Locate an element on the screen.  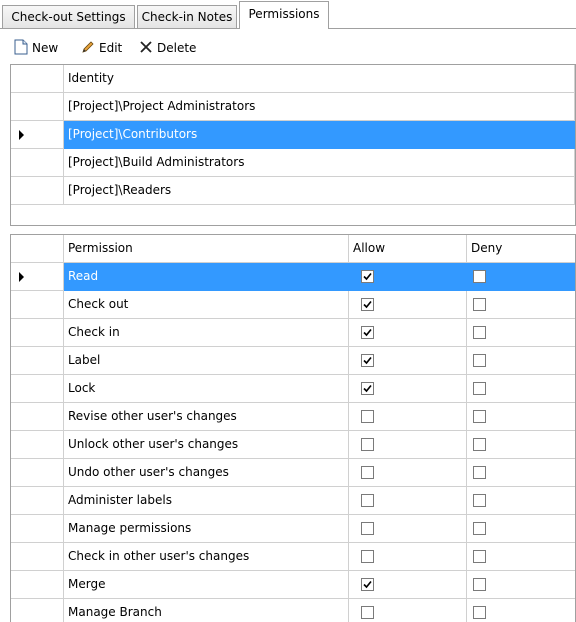
tab-check-in-notes: Check-in Notes is located at coordinates (187, 16).